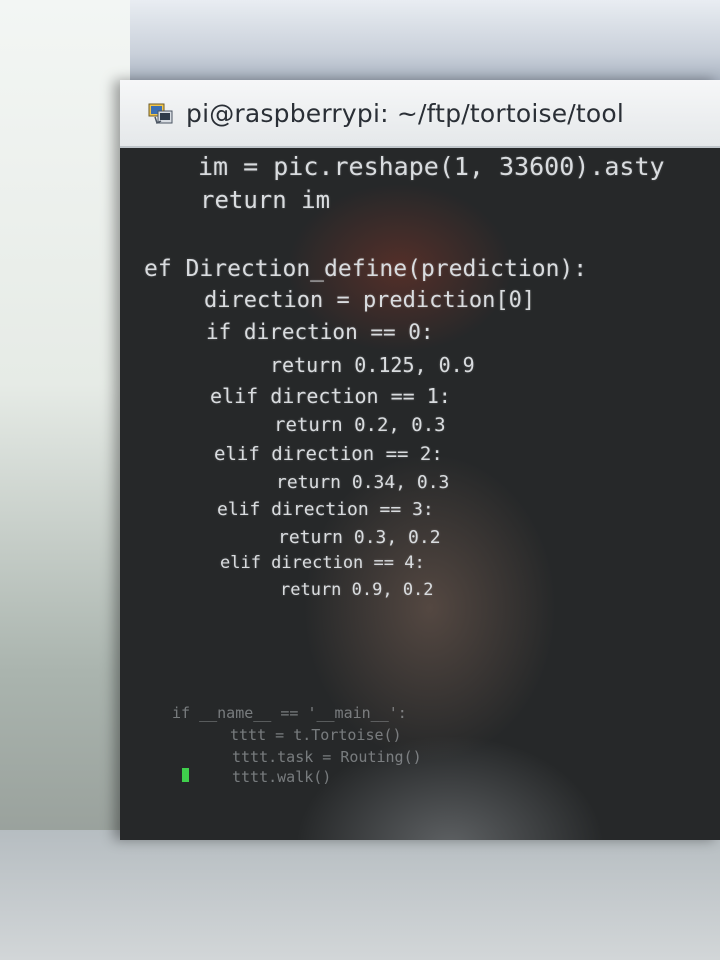 The height and width of the screenshot is (960, 720). What do you see at coordinates (357, 590) in the screenshot?
I see `code-line: return 0.9, 0.2` at bounding box center [357, 590].